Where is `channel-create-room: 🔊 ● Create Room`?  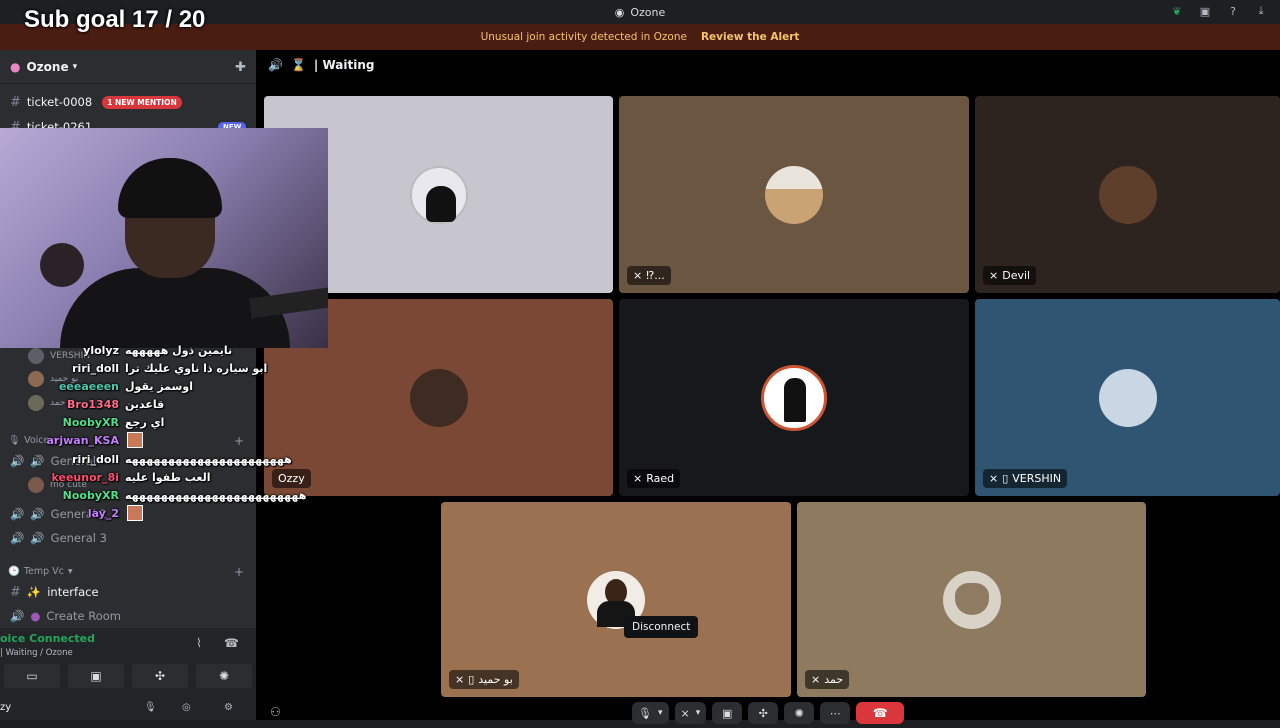
channel-create-room: 🔊 ● Create Room is located at coordinates (60, 616).